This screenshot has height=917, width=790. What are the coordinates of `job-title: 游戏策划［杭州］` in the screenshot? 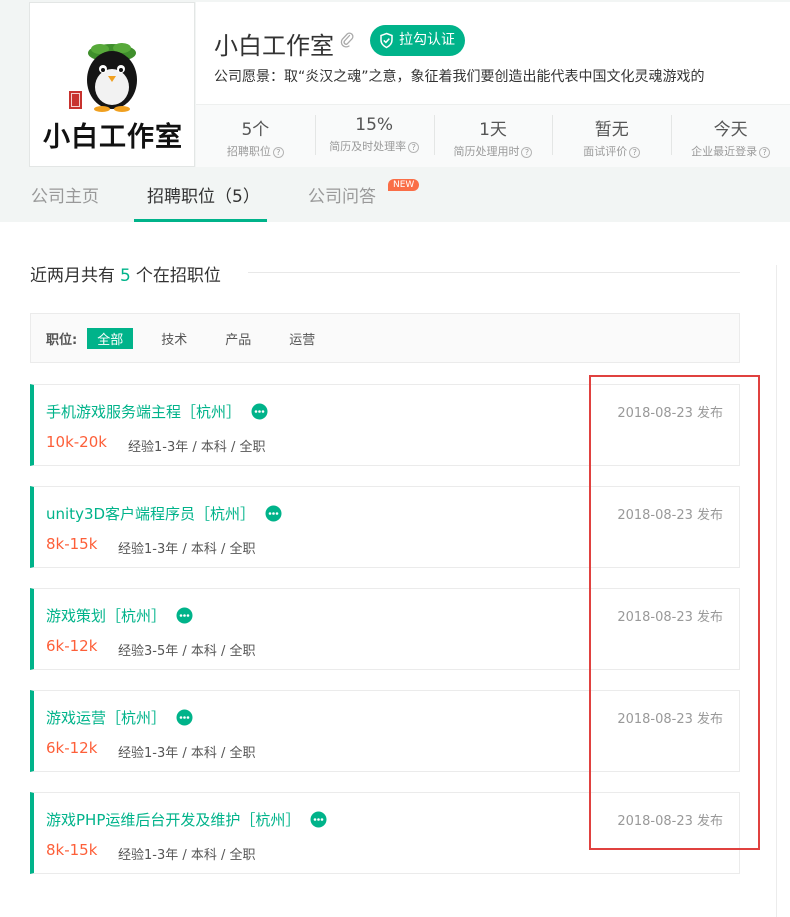 It's located at (119, 615).